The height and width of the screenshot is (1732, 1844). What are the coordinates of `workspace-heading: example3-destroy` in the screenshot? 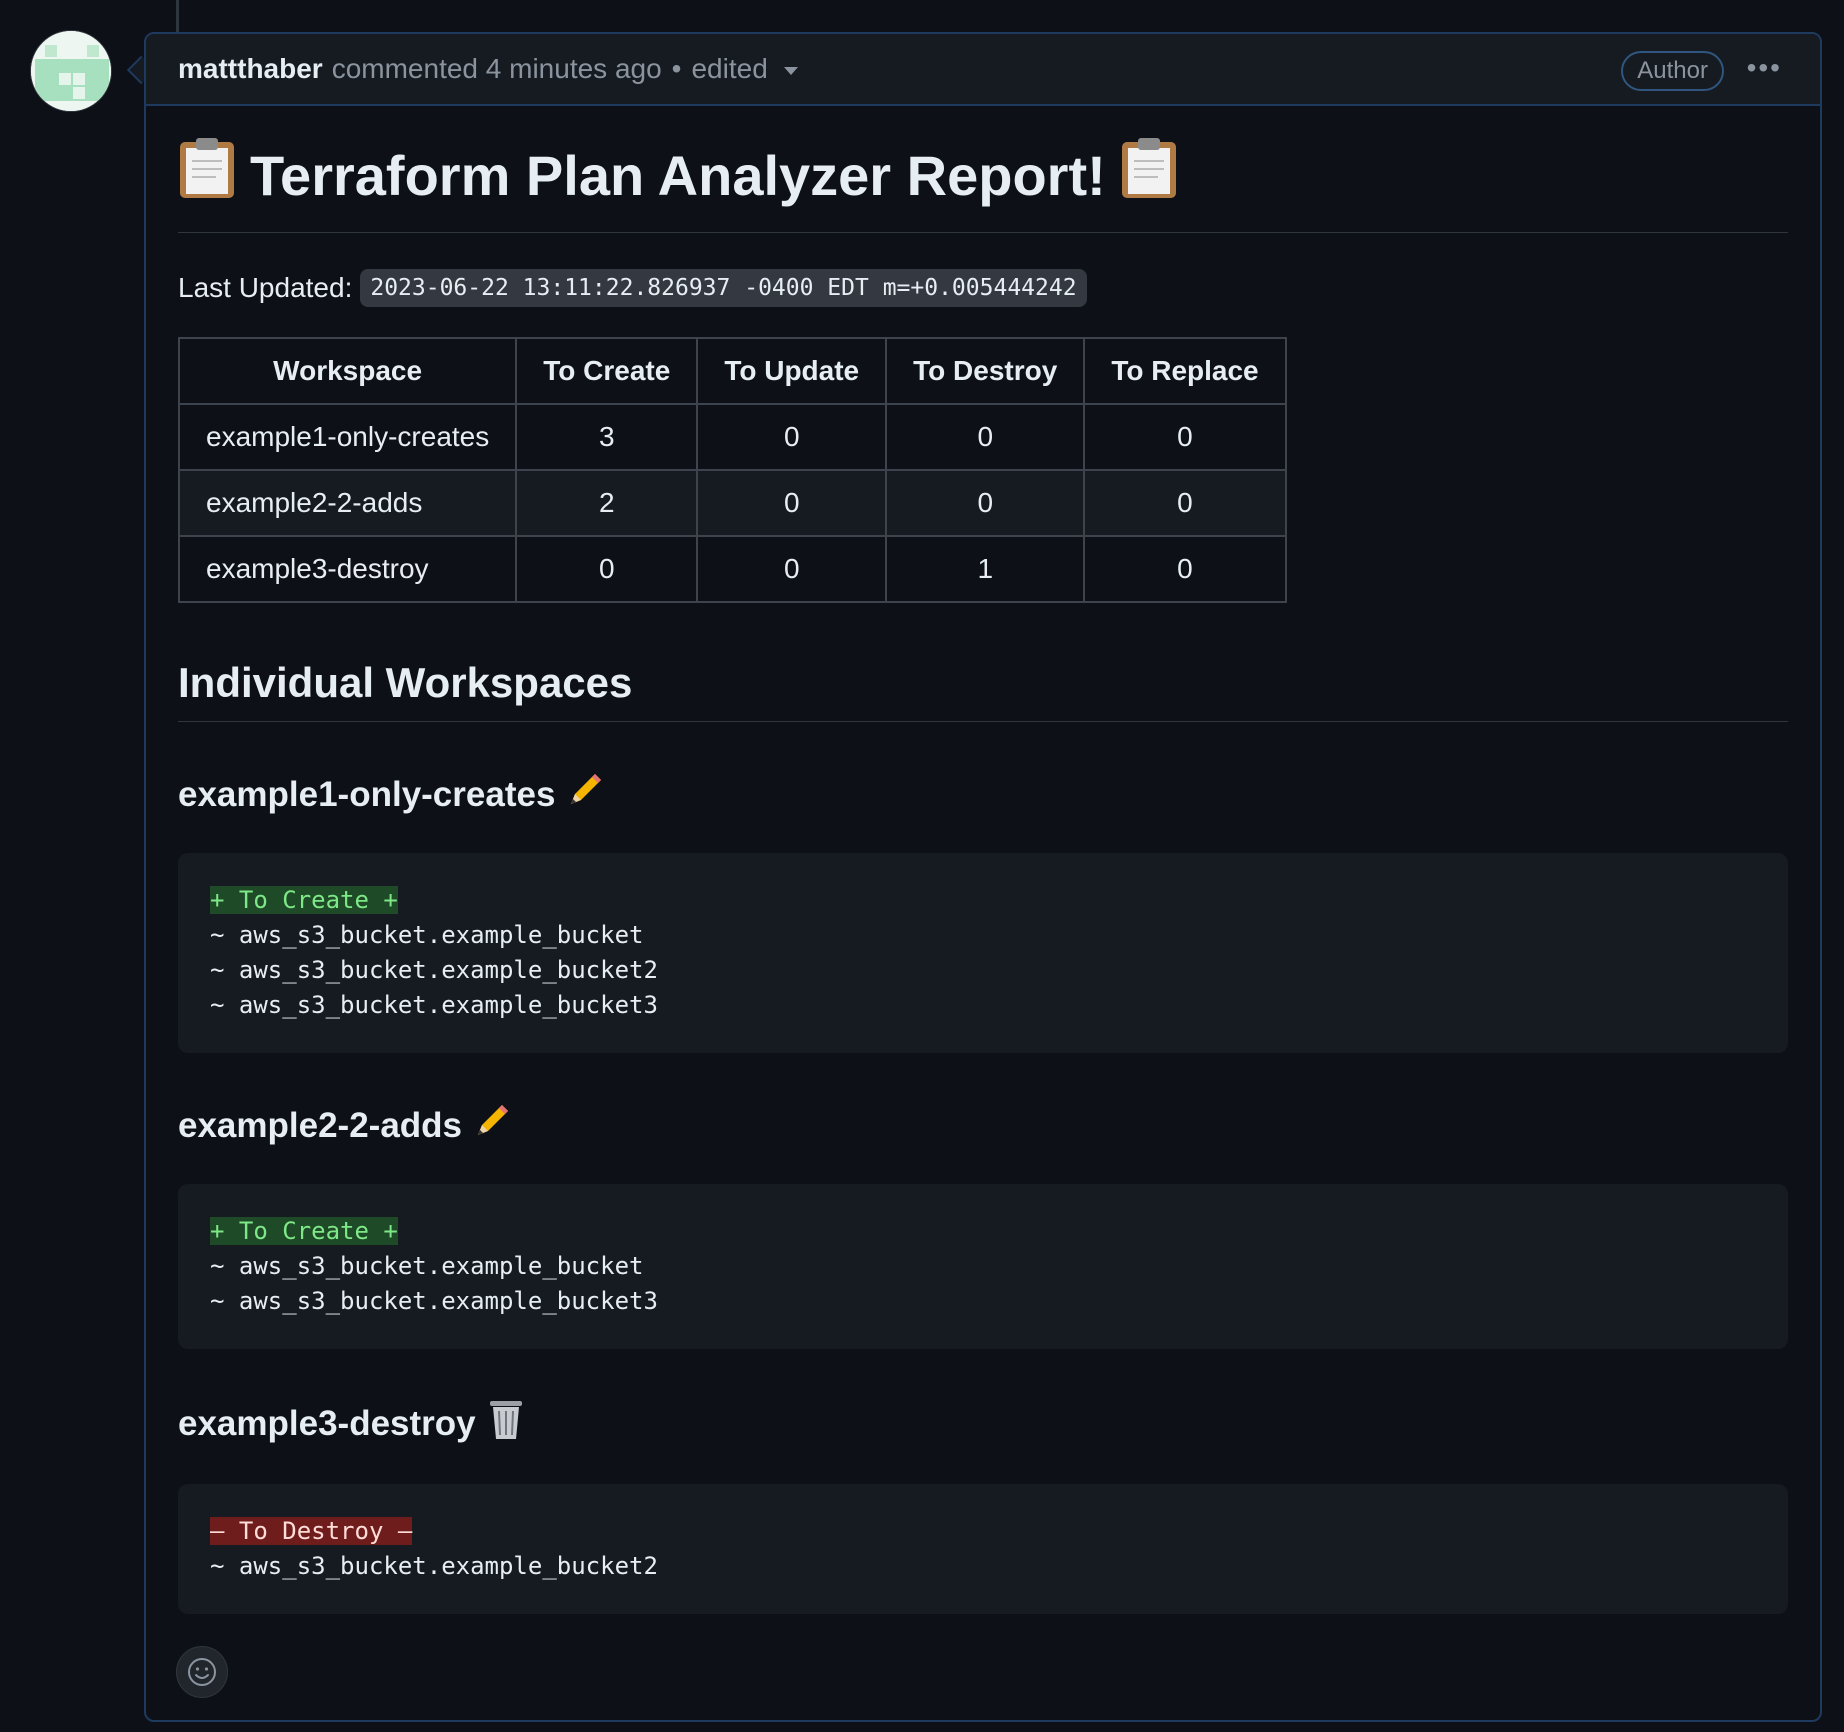 It's located at (983, 1423).